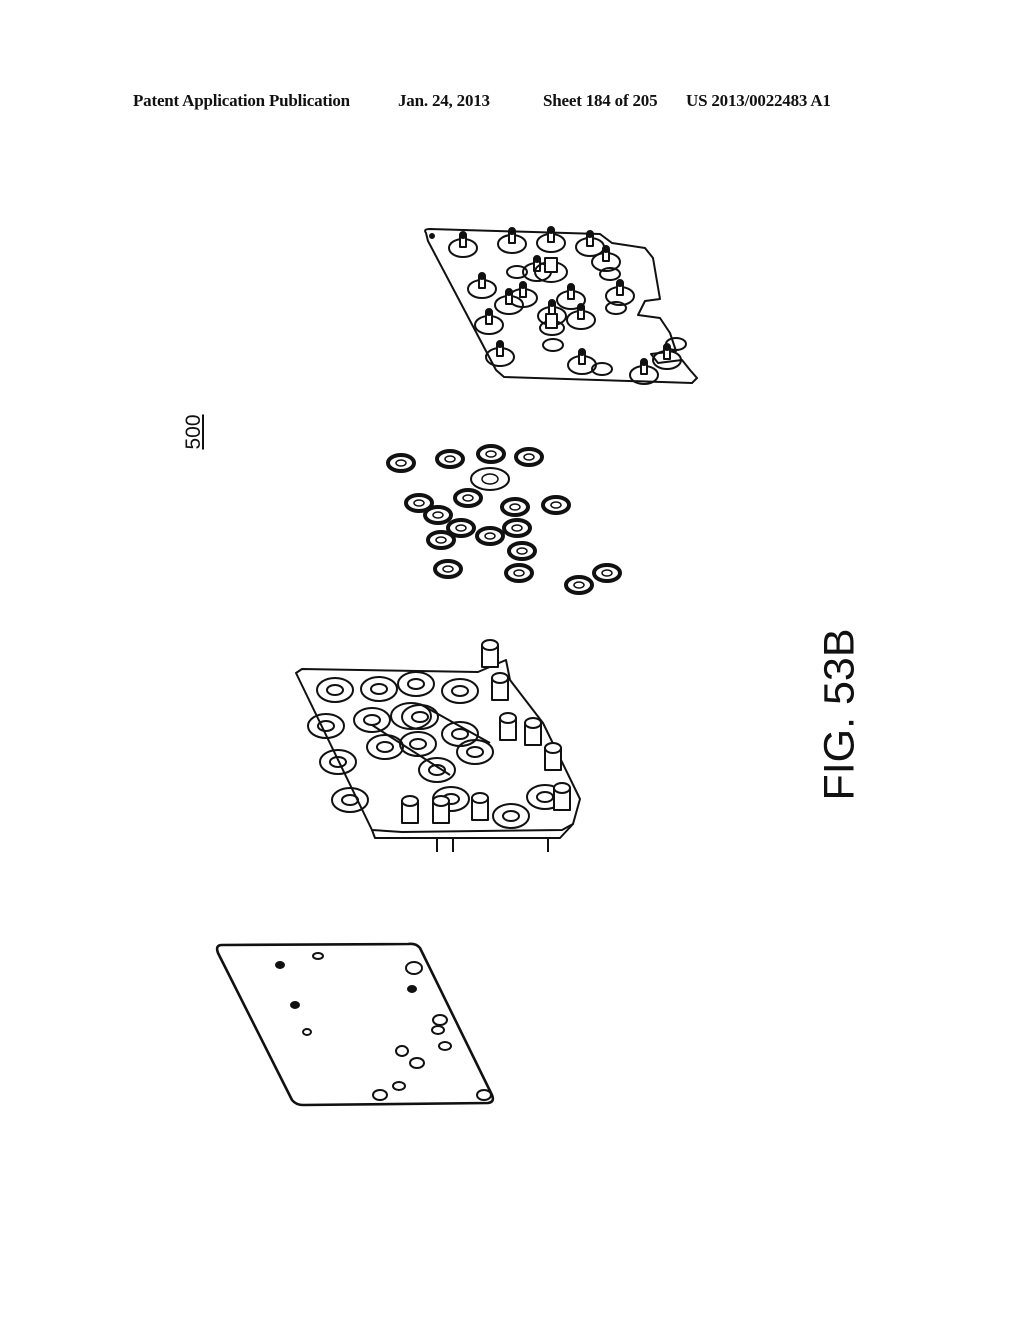  I want to click on large-port-post, so click(551, 265).